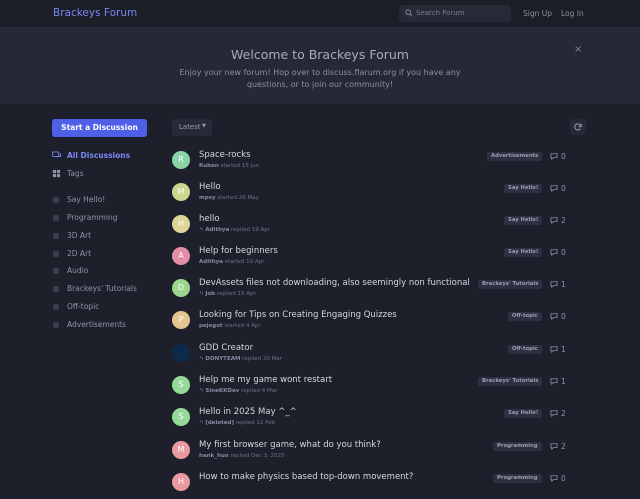 This screenshot has width=640, height=499. I want to click on discussion-title: Help me my game wont restart, so click(265, 380).